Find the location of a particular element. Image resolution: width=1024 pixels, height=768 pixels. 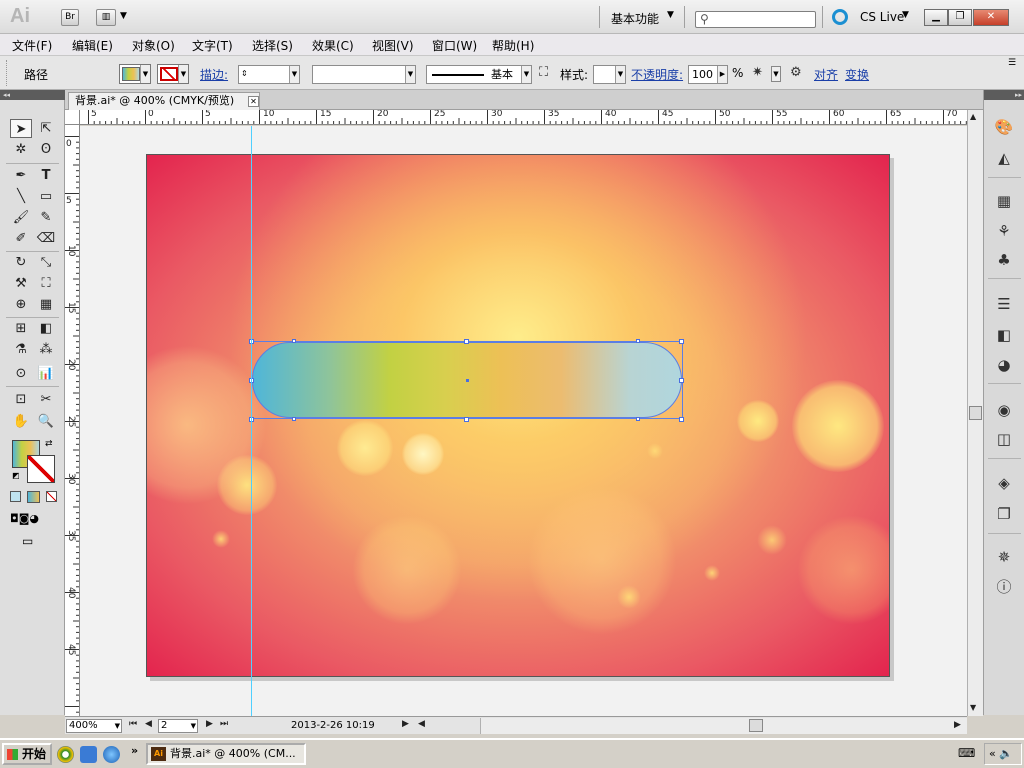

blend-tool-icon: ⁂ is located at coordinates (46, 349).